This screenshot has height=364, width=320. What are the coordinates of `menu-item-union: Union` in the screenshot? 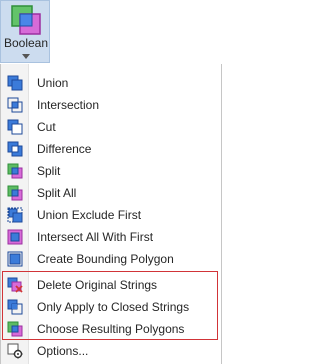 It's located at (110, 83).